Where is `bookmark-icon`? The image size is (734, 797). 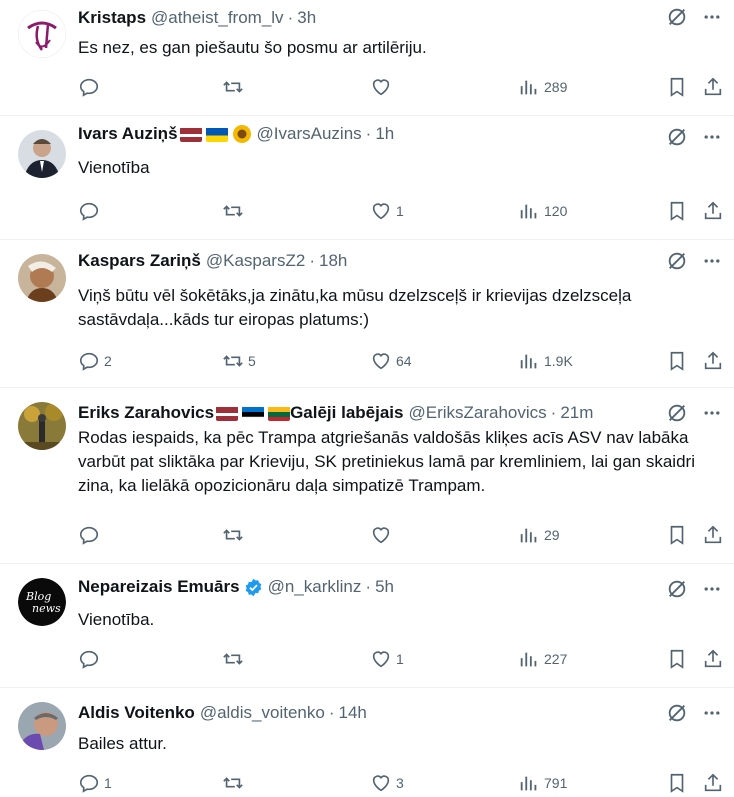 bookmark-icon is located at coordinates (677, 659).